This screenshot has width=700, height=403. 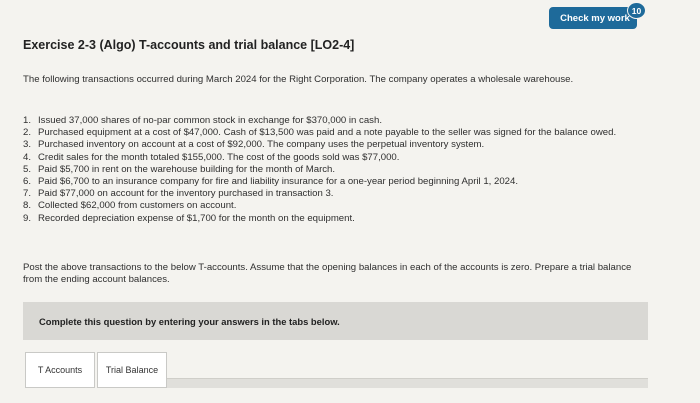 What do you see at coordinates (27, 218) in the screenshot?
I see `transaction-number: 9.` at bounding box center [27, 218].